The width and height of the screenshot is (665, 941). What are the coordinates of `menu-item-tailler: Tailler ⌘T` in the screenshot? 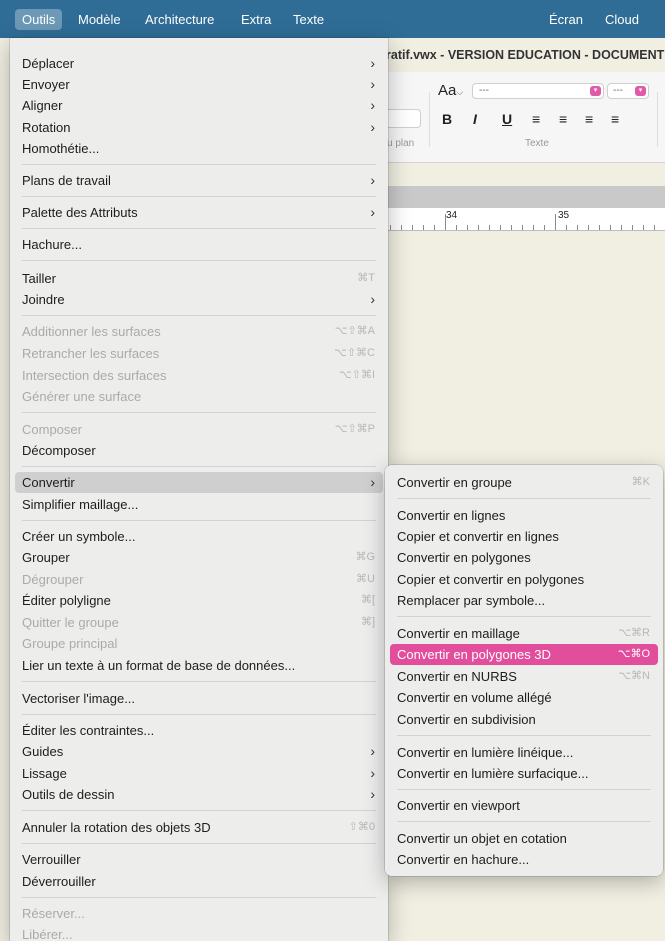 It's located at (199, 278).